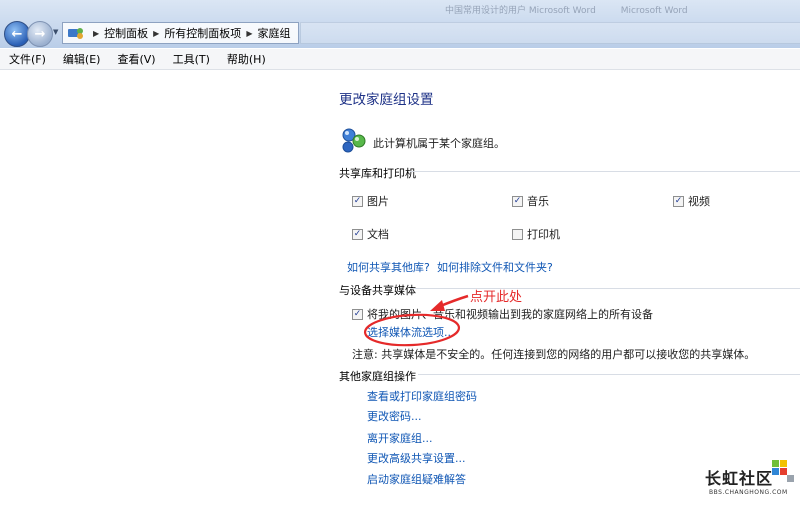  What do you see at coordinates (202, 33) in the screenshot?
I see `breadcrumb-all-items: 所有控制面板项` at bounding box center [202, 33].